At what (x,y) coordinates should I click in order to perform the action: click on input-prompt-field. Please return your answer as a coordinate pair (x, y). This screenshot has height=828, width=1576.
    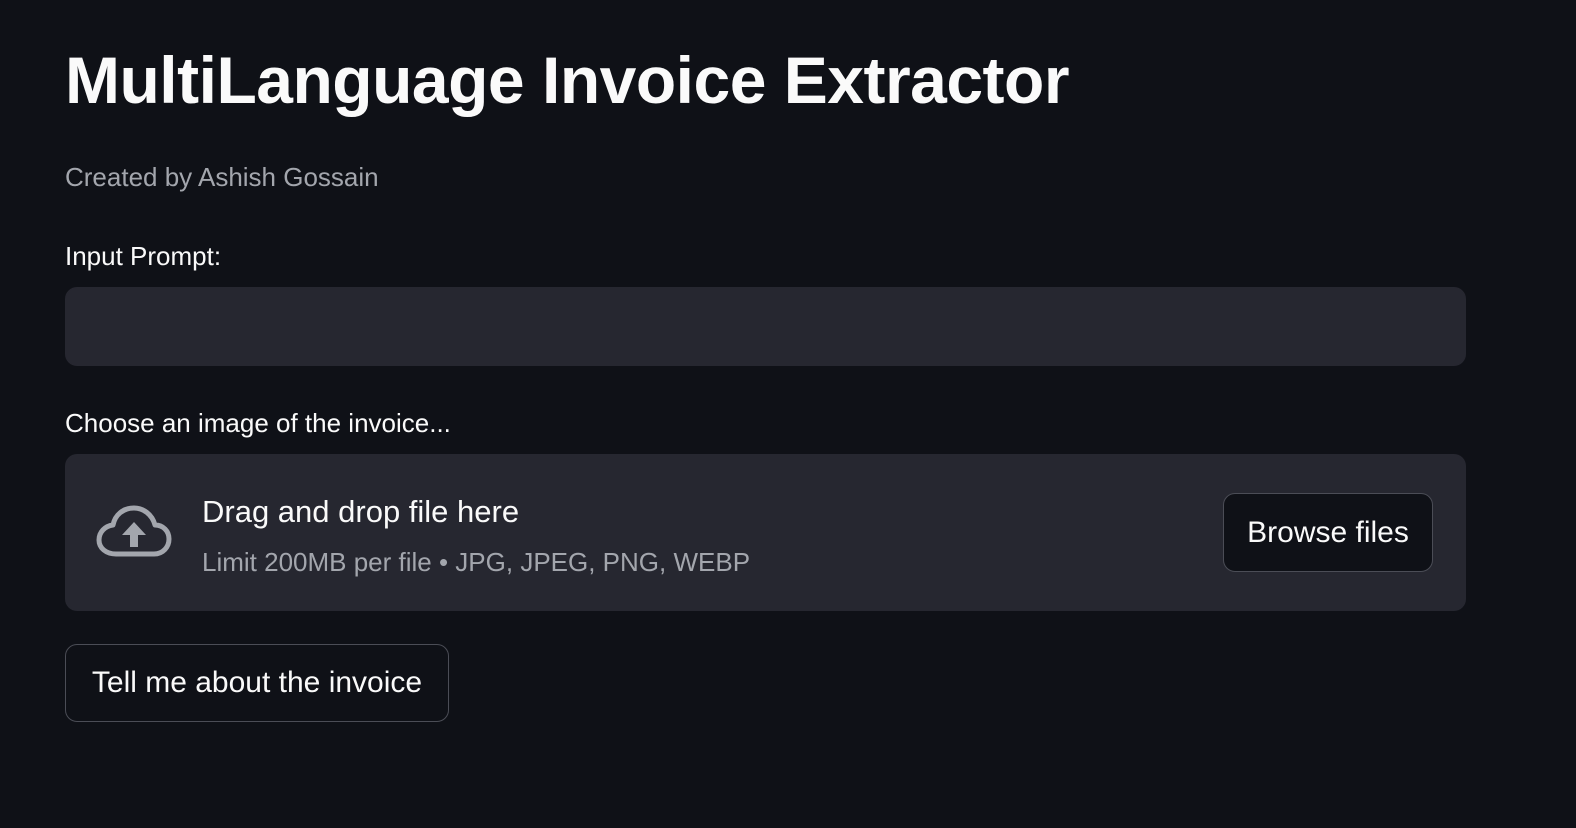
    Looking at the image, I should click on (765, 326).